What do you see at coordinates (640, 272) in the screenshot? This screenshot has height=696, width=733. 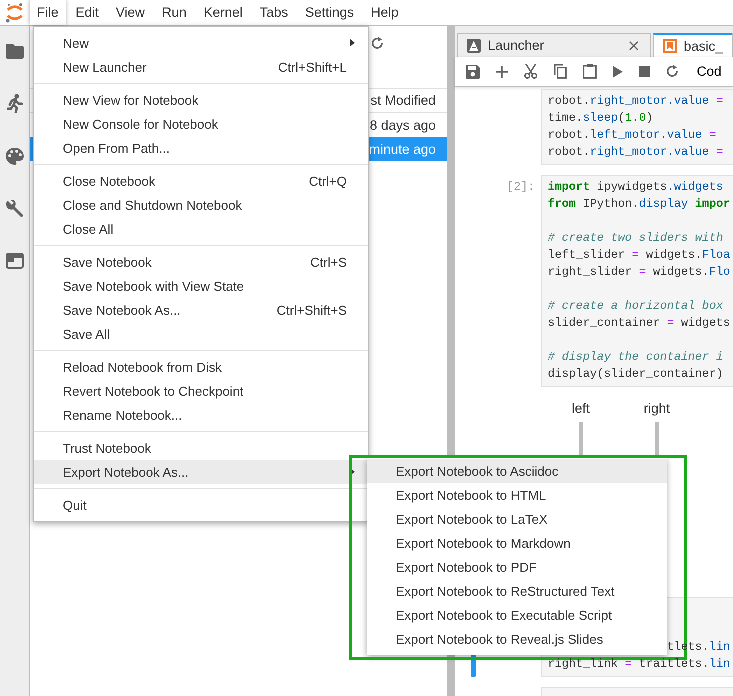 I see `code-line: right_slider = widgets.Flo` at bounding box center [640, 272].